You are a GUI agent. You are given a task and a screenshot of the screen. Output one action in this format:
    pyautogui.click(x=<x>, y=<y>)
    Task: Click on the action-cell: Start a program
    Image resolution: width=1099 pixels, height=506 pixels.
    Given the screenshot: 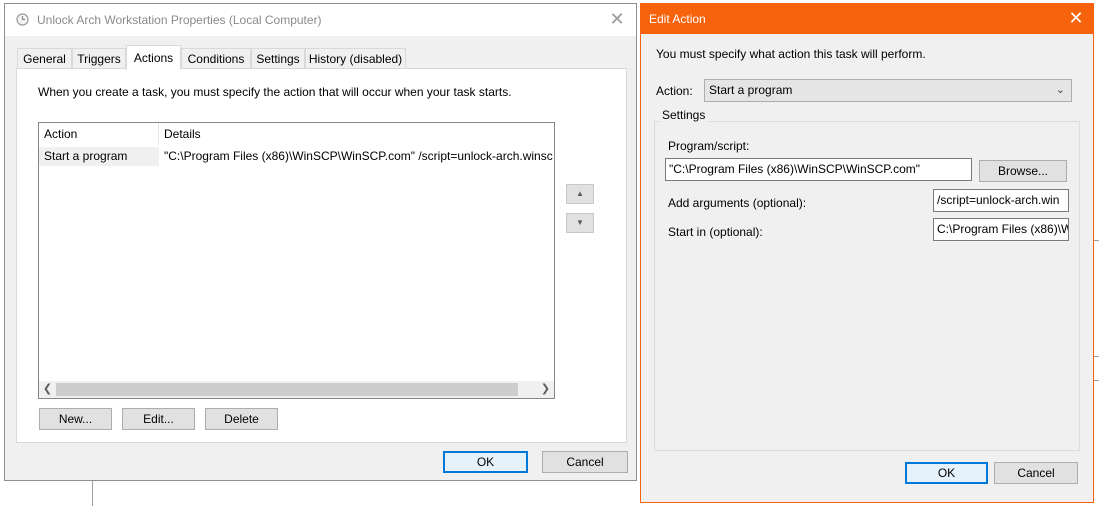 What is the action you would take?
    pyautogui.click(x=99, y=156)
    